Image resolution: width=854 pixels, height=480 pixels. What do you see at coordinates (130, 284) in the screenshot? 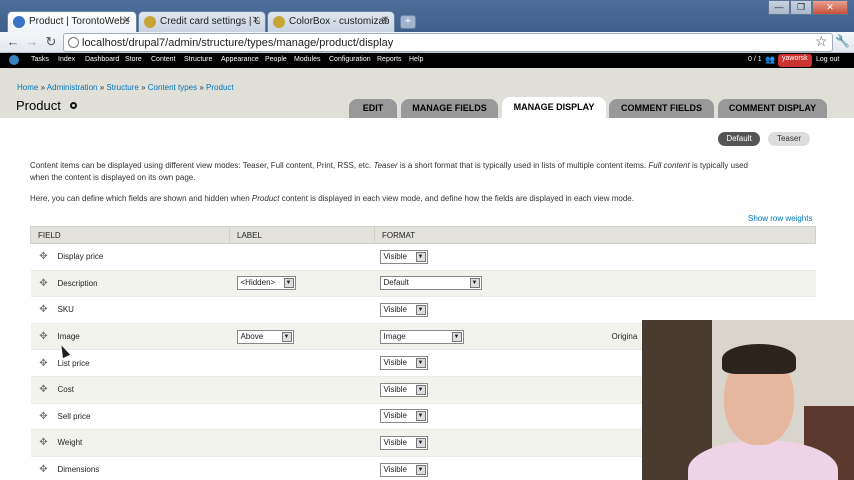
I see `field-cell: ✥ Description` at bounding box center [130, 284].